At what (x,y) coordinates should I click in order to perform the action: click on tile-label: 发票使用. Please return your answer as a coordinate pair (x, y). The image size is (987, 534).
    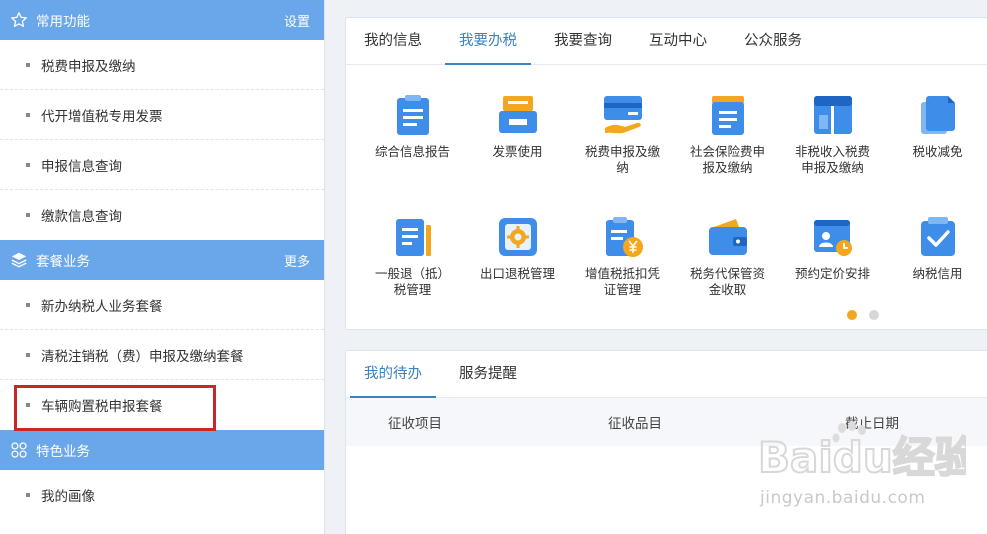
    Looking at the image, I should click on (517, 151).